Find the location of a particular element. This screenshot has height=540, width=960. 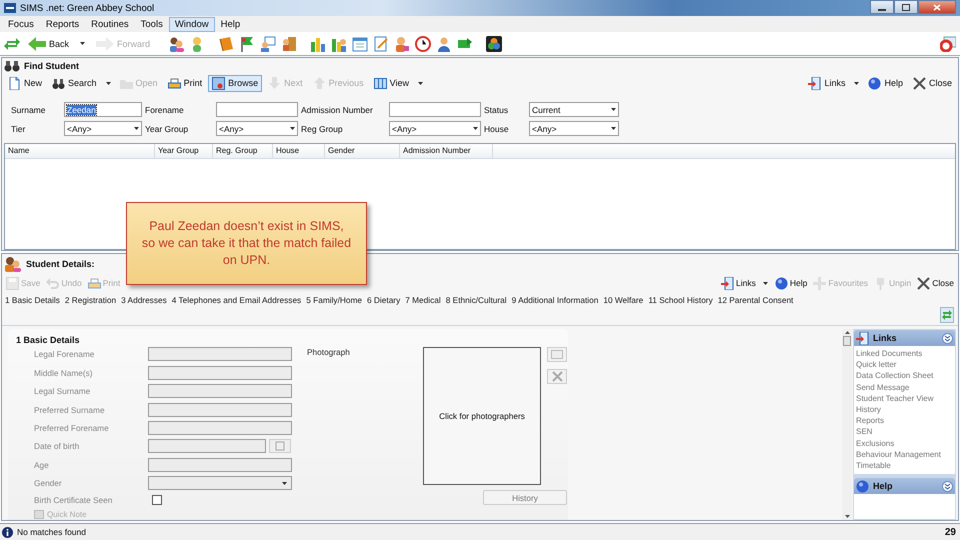

scroll-thumb is located at coordinates (847, 341).